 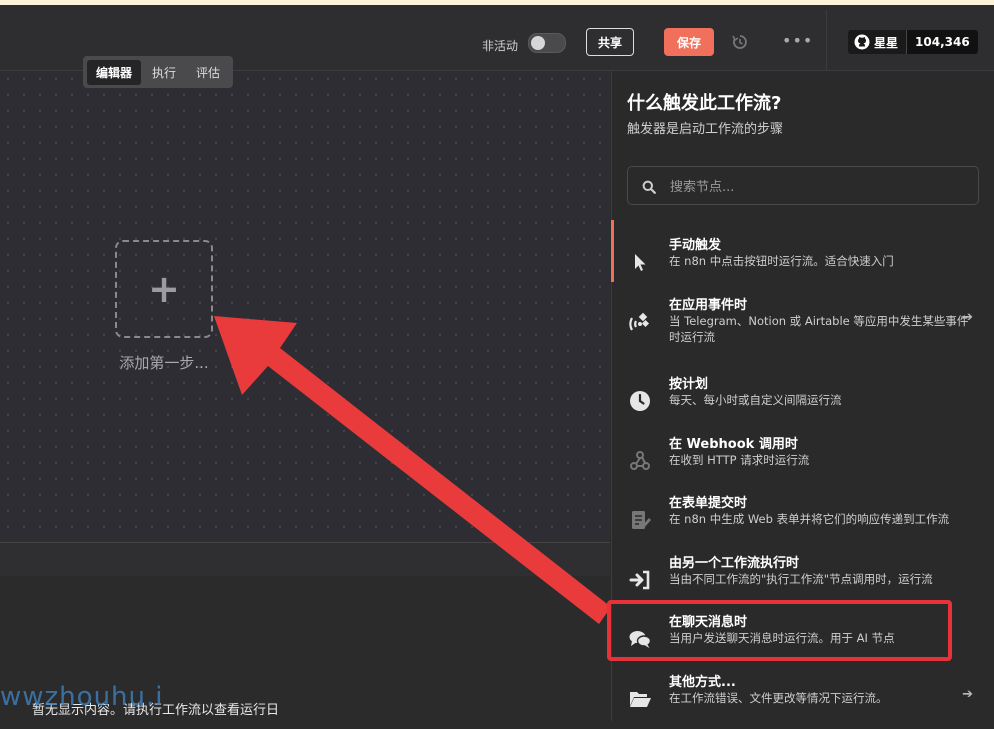 What do you see at coordinates (779, 630) in the screenshot?
I see `annotation-highlight-box` at bounding box center [779, 630].